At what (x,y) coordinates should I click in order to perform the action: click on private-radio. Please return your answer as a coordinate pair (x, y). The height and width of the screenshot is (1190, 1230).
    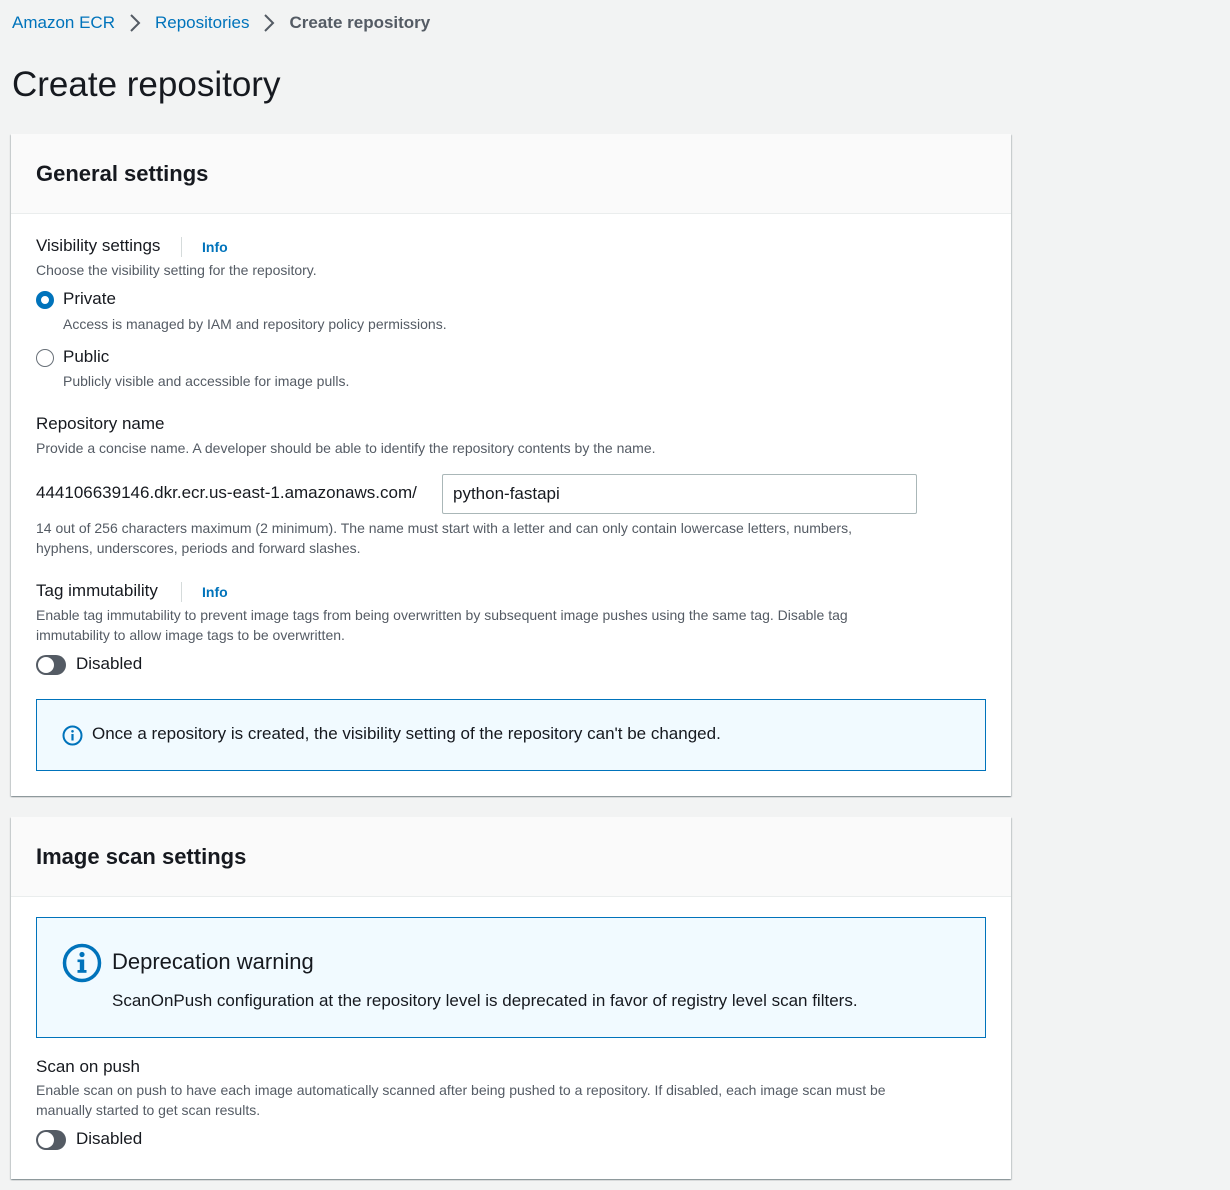
    Looking at the image, I should click on (45, 300).